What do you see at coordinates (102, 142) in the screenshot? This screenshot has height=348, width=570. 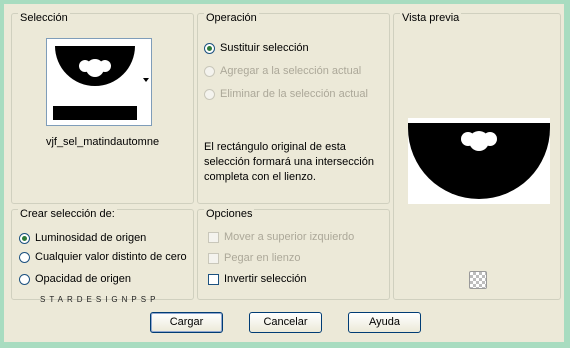 I see `selection-name-label: vjf_sel_matindautomne` at bounding box center [102, 142].